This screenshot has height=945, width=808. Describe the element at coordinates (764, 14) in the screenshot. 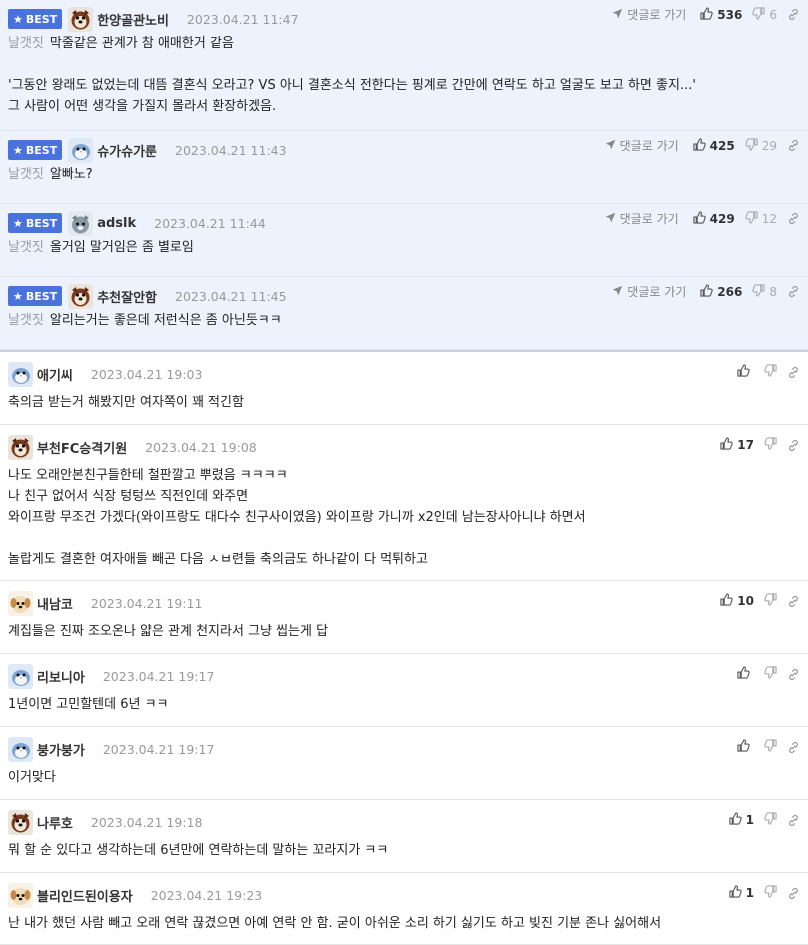

I see `downvote-button: 6` at that location.